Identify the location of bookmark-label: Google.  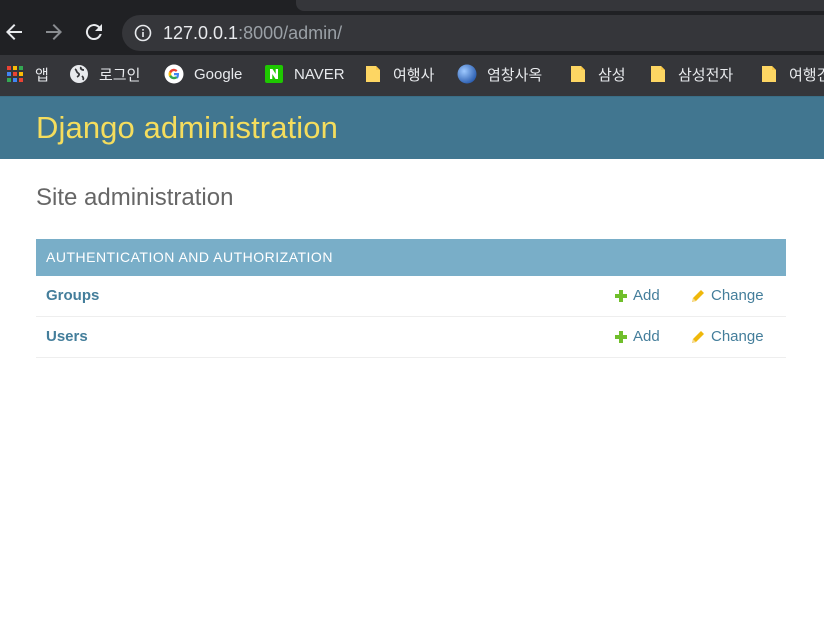
(218, 74).